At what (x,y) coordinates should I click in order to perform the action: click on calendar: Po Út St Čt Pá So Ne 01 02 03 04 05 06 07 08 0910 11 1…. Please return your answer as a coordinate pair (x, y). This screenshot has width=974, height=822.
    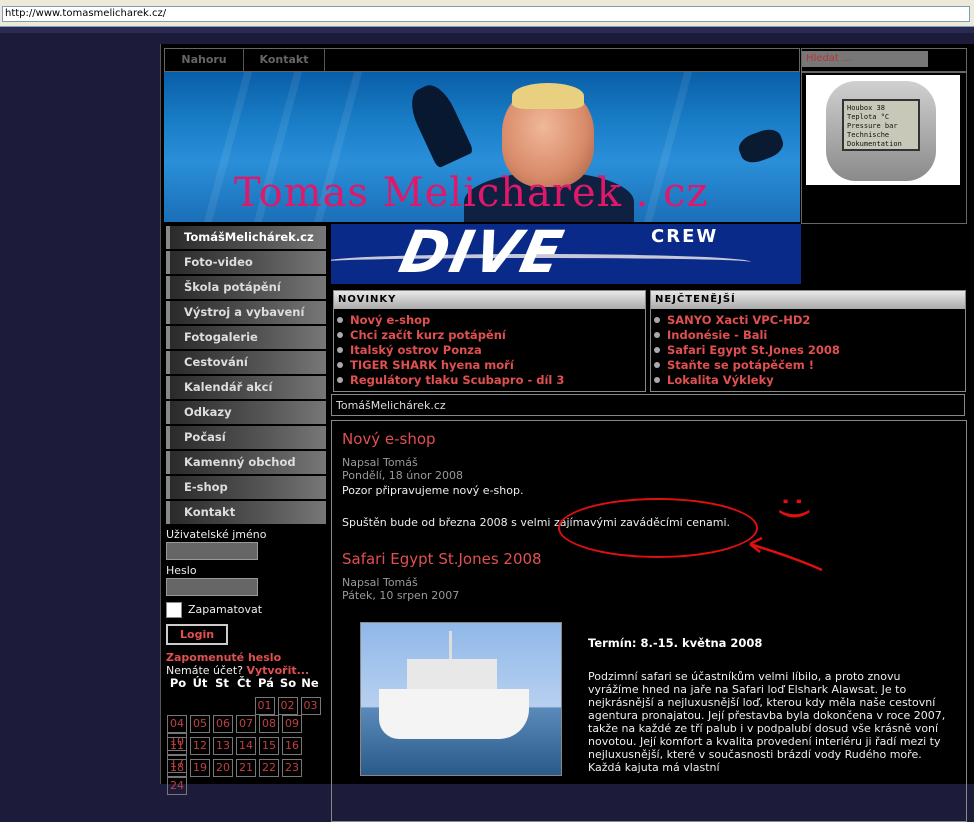
    Looking at the image, I should click on (247, 735).